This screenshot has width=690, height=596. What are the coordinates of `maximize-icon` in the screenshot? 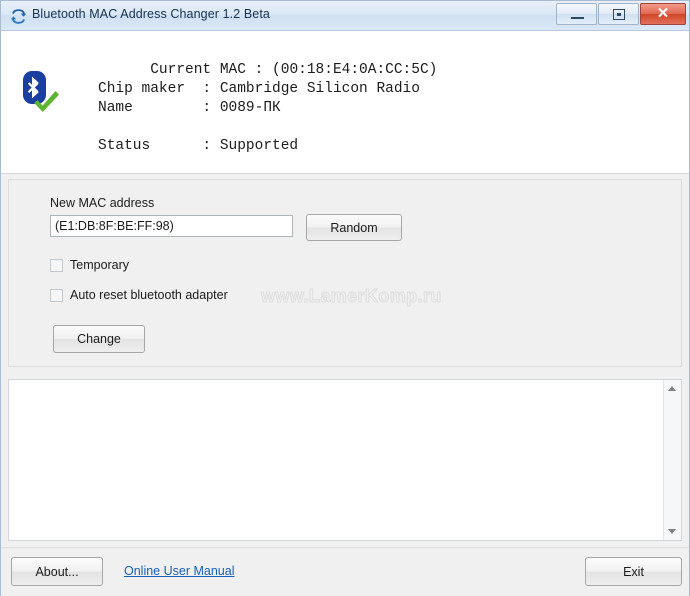 It's located at (619, 14).